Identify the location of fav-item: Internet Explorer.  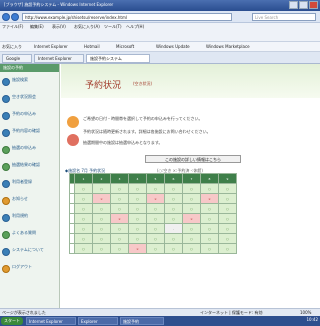
(51, 46).